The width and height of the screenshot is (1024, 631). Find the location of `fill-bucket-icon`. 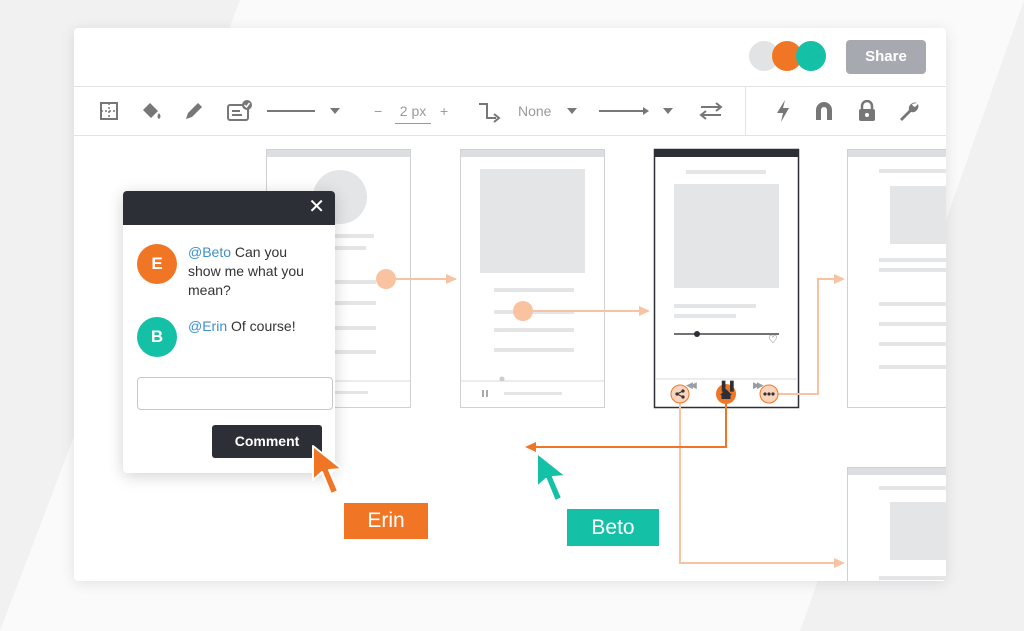

fill-bucket-icon is located at coordinates (152, 111).